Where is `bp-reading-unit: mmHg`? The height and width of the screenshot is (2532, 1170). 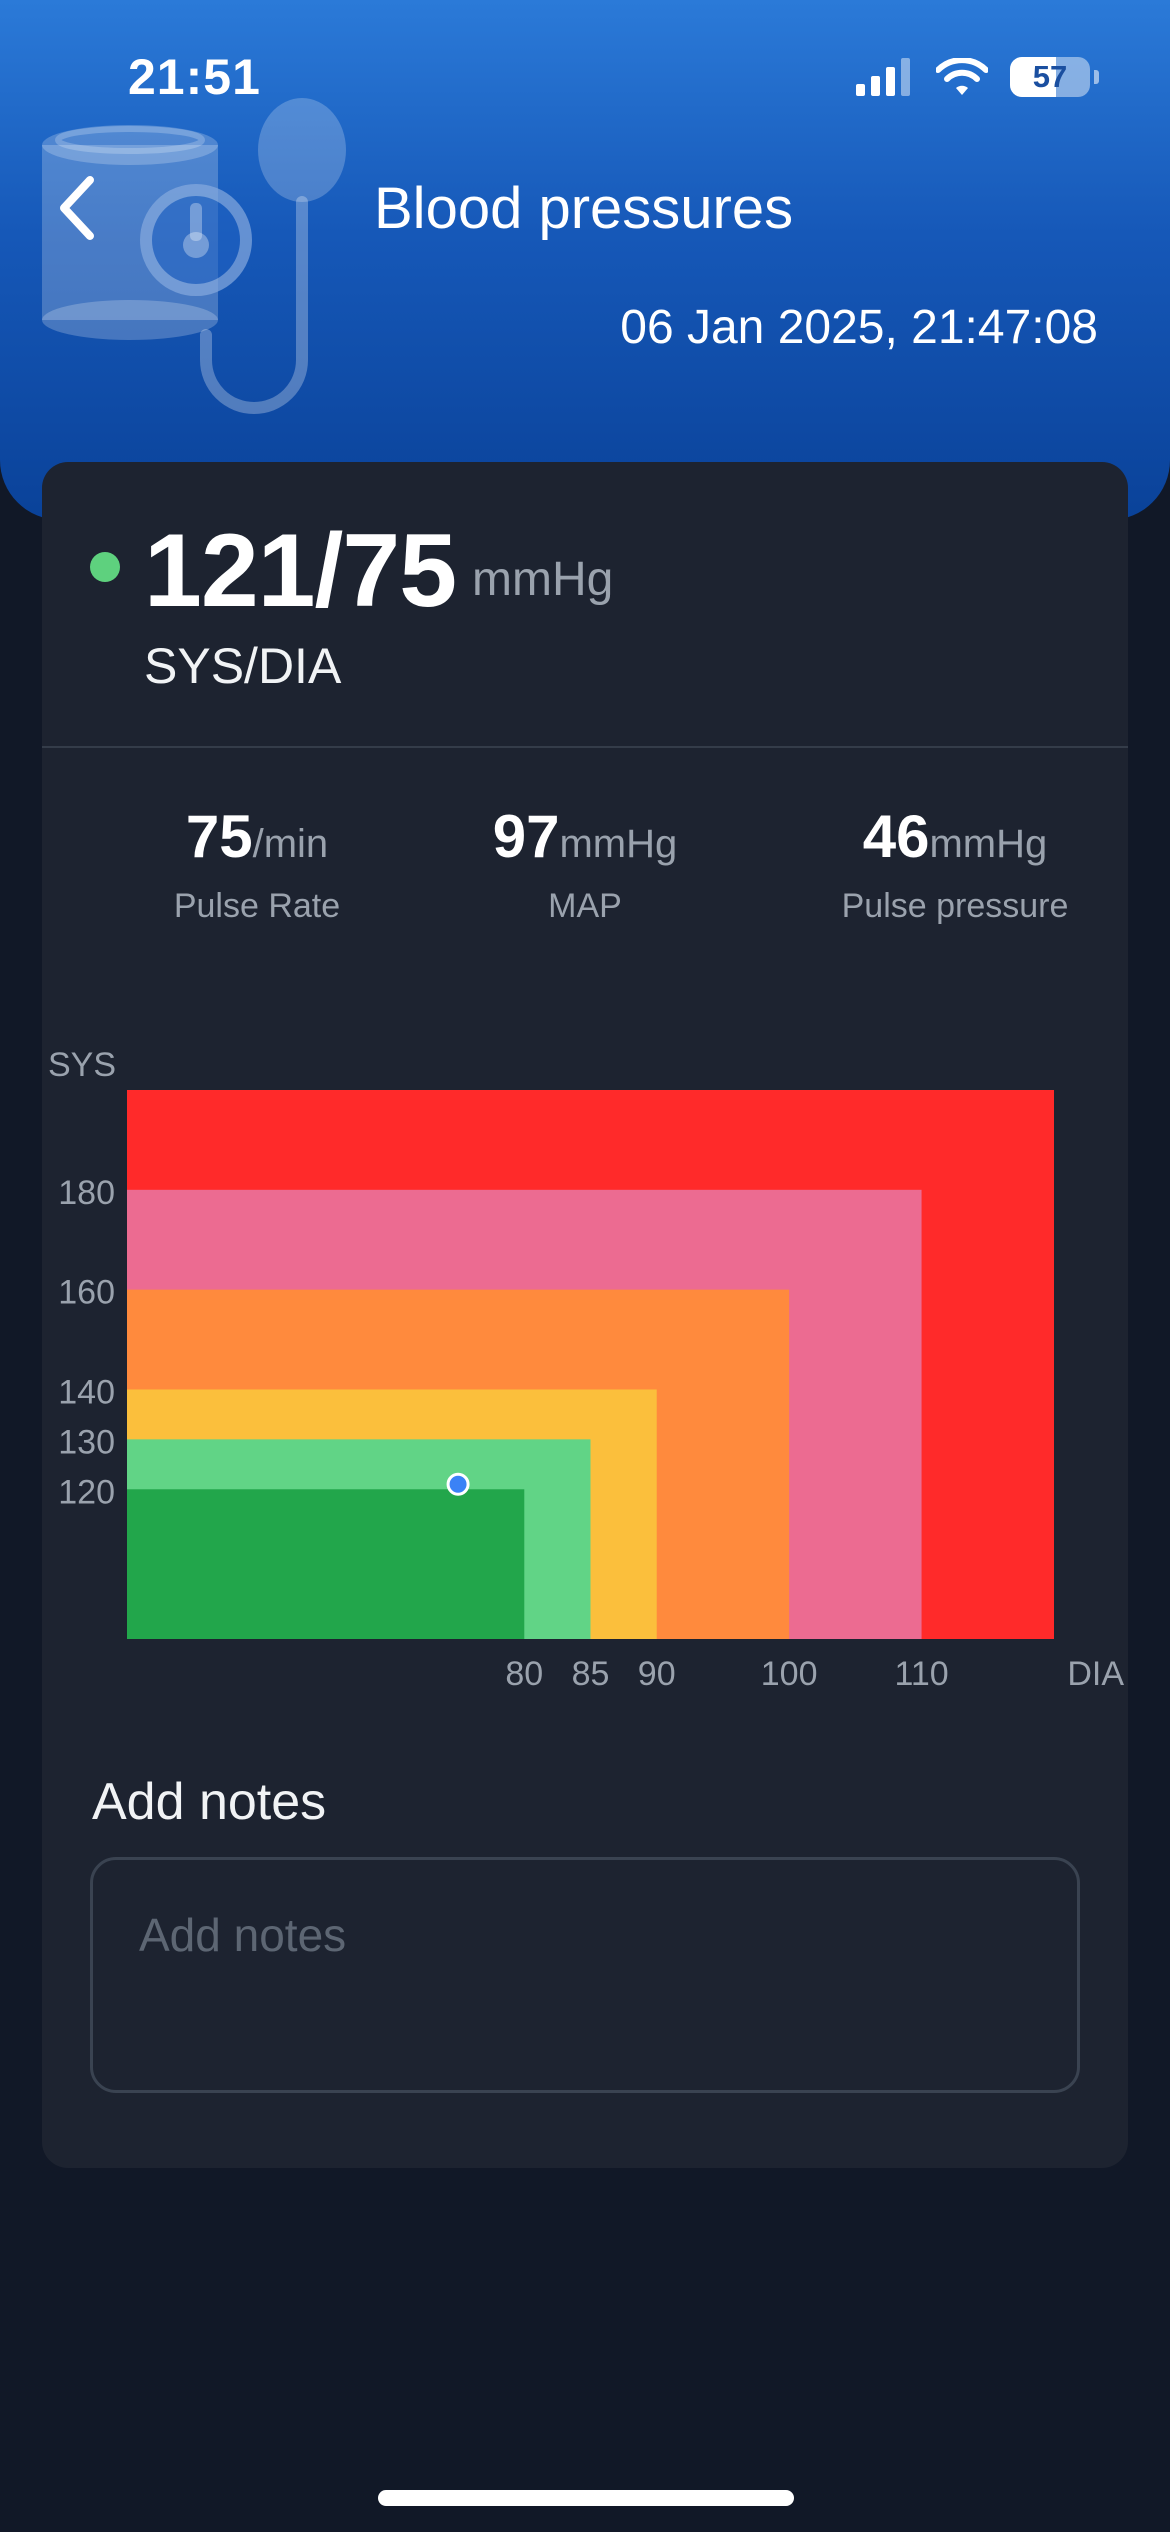
bp-reading-unit: mmHg is located at coordinates (543, 579).